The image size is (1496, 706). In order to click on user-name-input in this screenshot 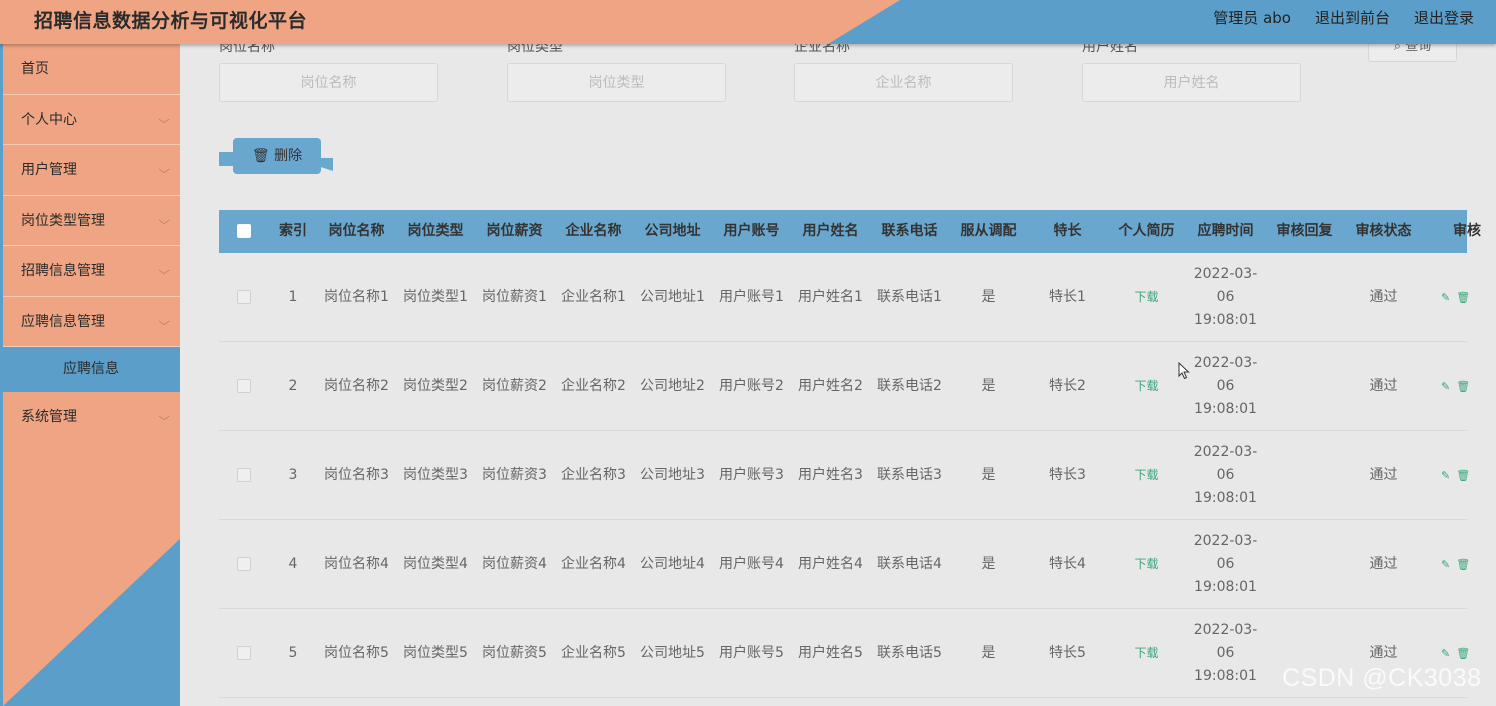, I will do `click(1191, 82)`.